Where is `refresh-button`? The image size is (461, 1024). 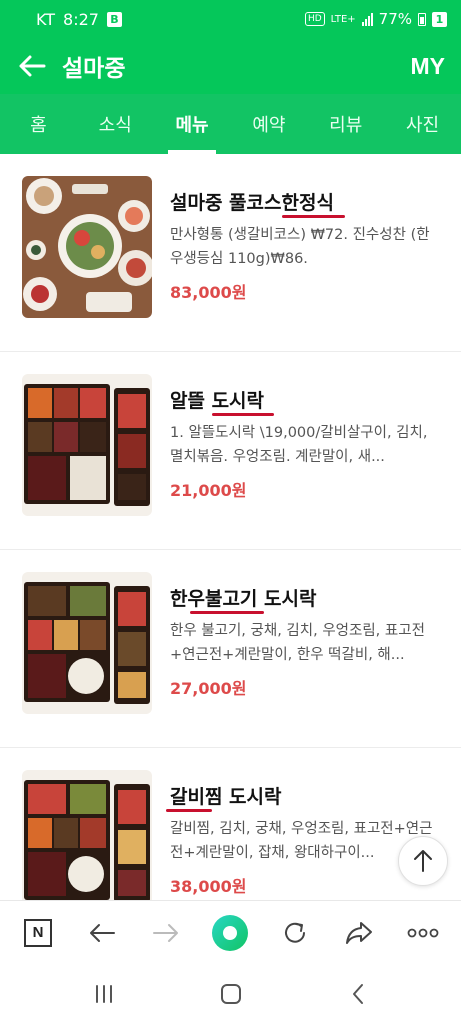
refresh-button is located at coordinates (295, 933).